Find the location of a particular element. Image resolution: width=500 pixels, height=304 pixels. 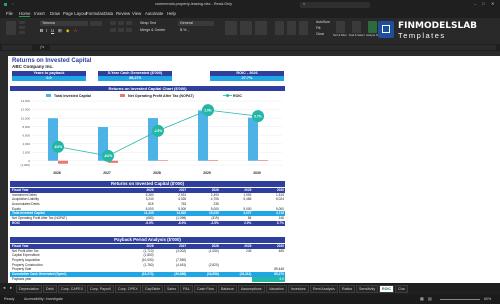

align-right-button is located at coordinates (129, 30).